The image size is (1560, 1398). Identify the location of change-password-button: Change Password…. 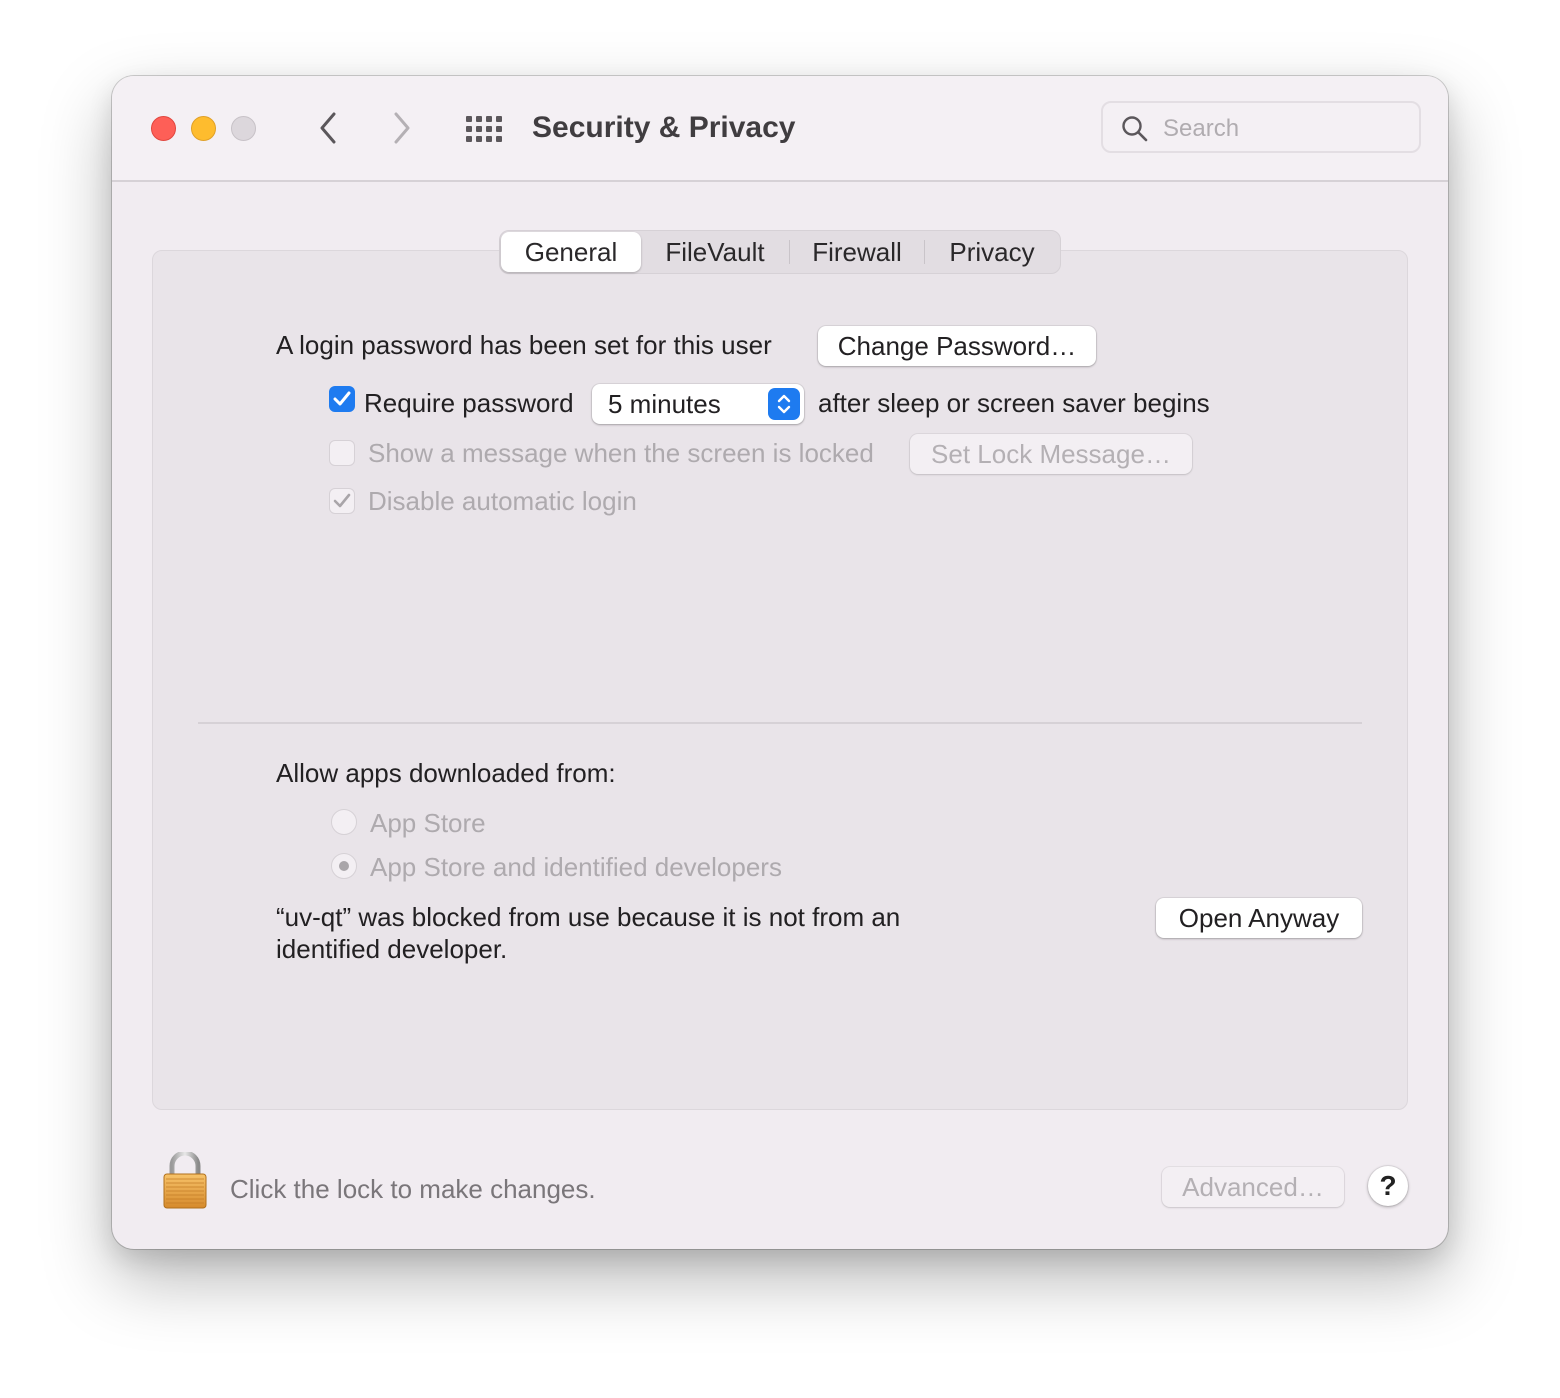
(957, 346).